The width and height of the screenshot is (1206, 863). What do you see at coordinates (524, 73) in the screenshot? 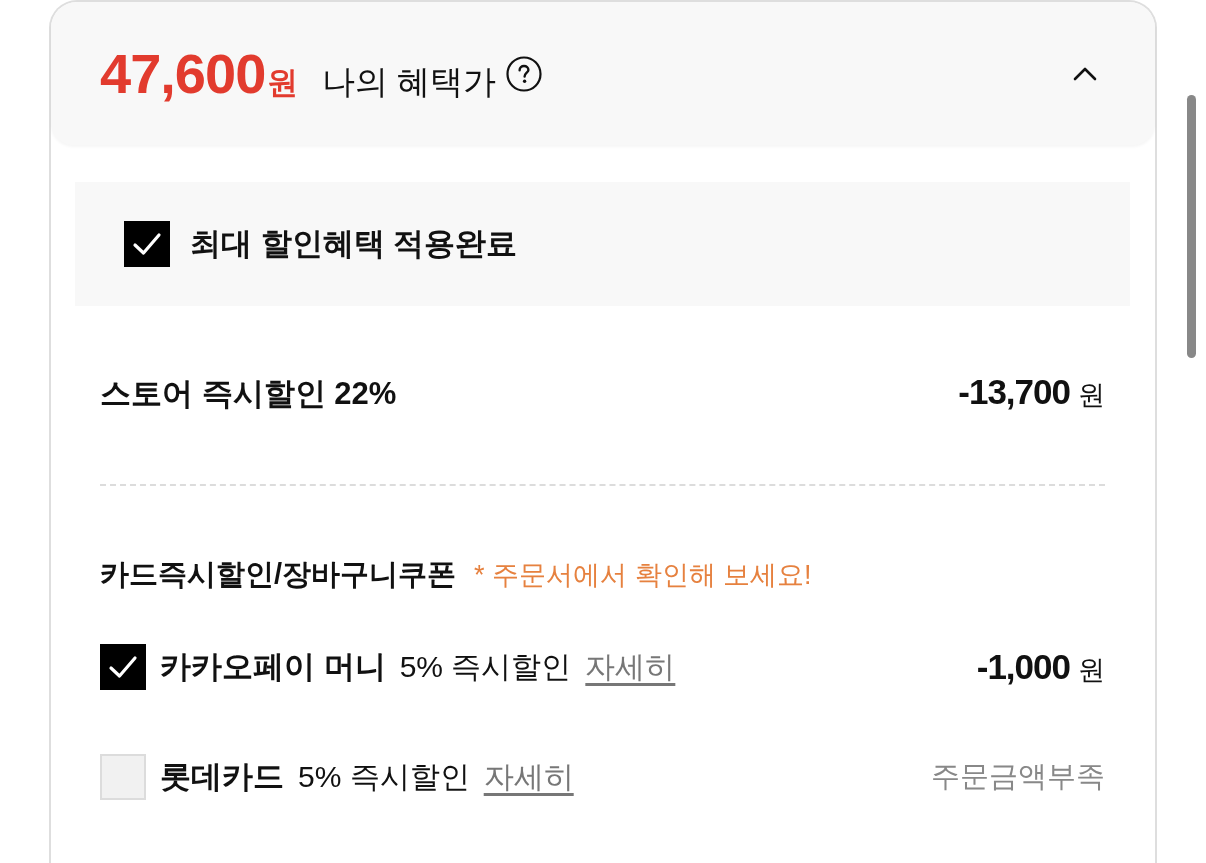
I see `help-icon` at bounding box center [524, 73].